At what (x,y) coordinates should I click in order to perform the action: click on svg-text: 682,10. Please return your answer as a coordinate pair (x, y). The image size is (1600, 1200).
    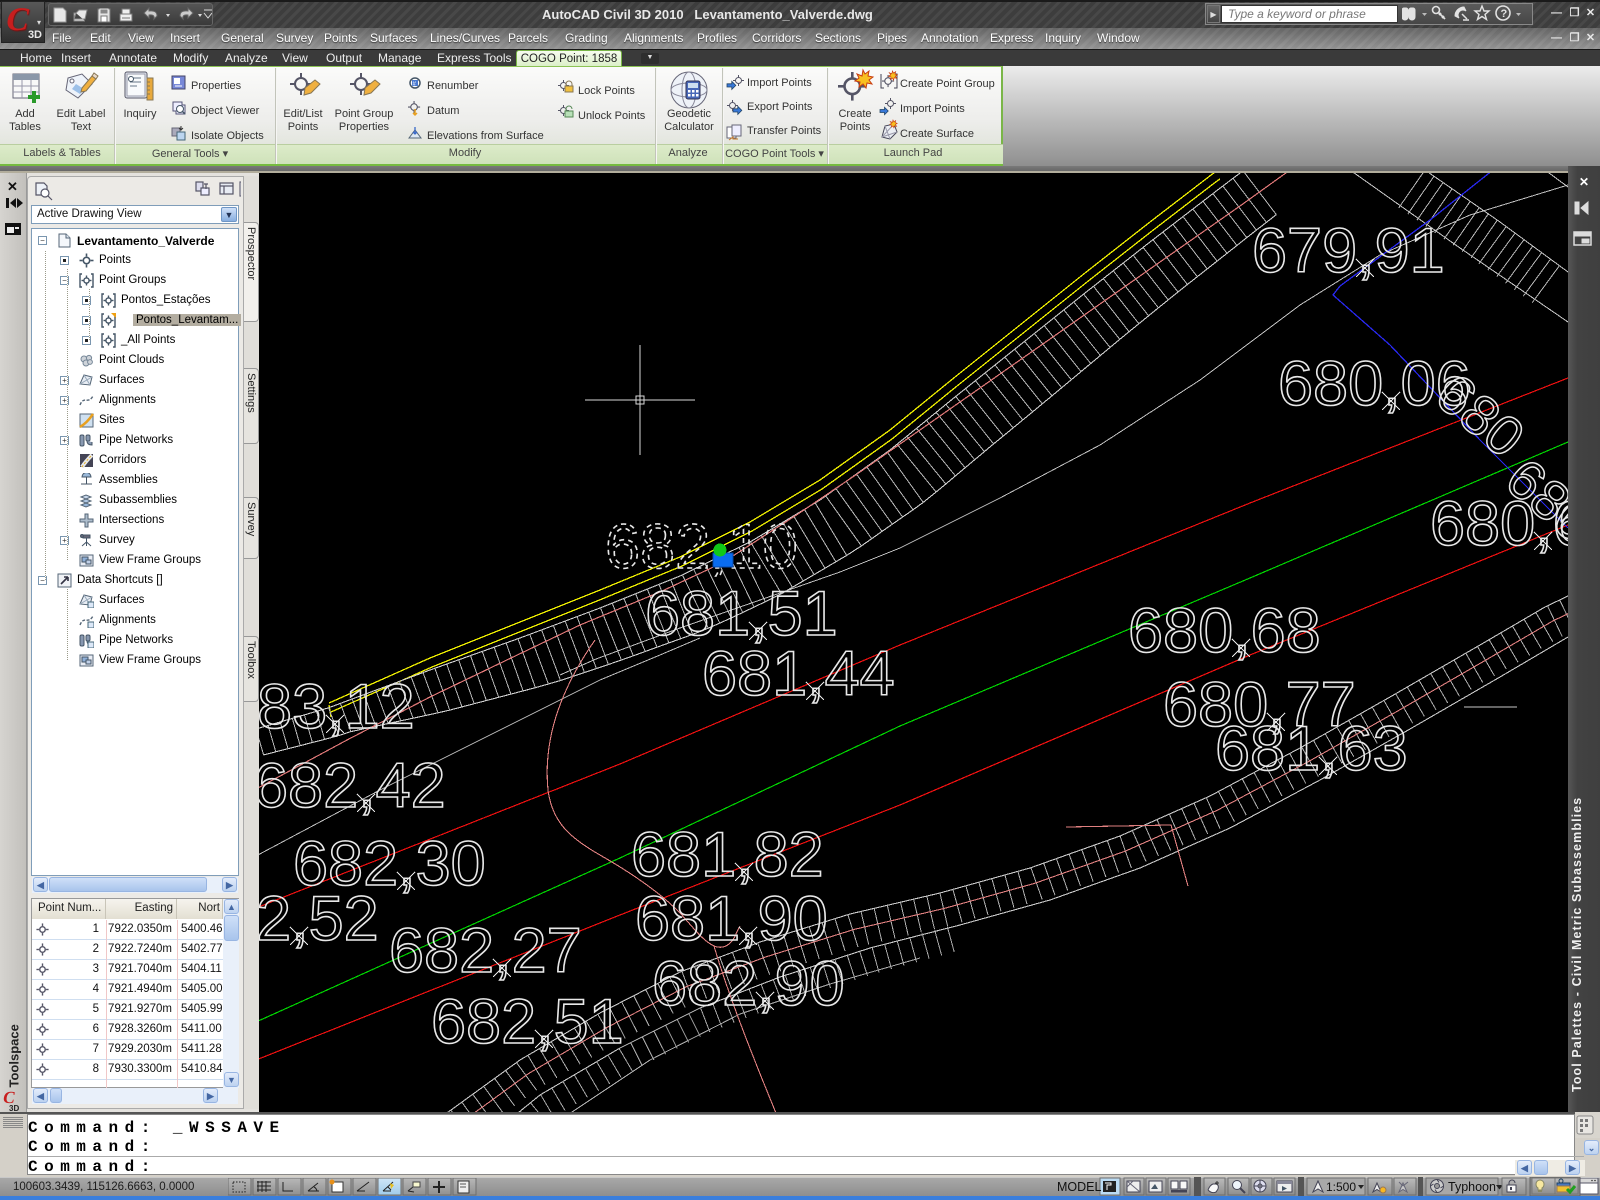
    Looking at the image, I should click on (701, 547).